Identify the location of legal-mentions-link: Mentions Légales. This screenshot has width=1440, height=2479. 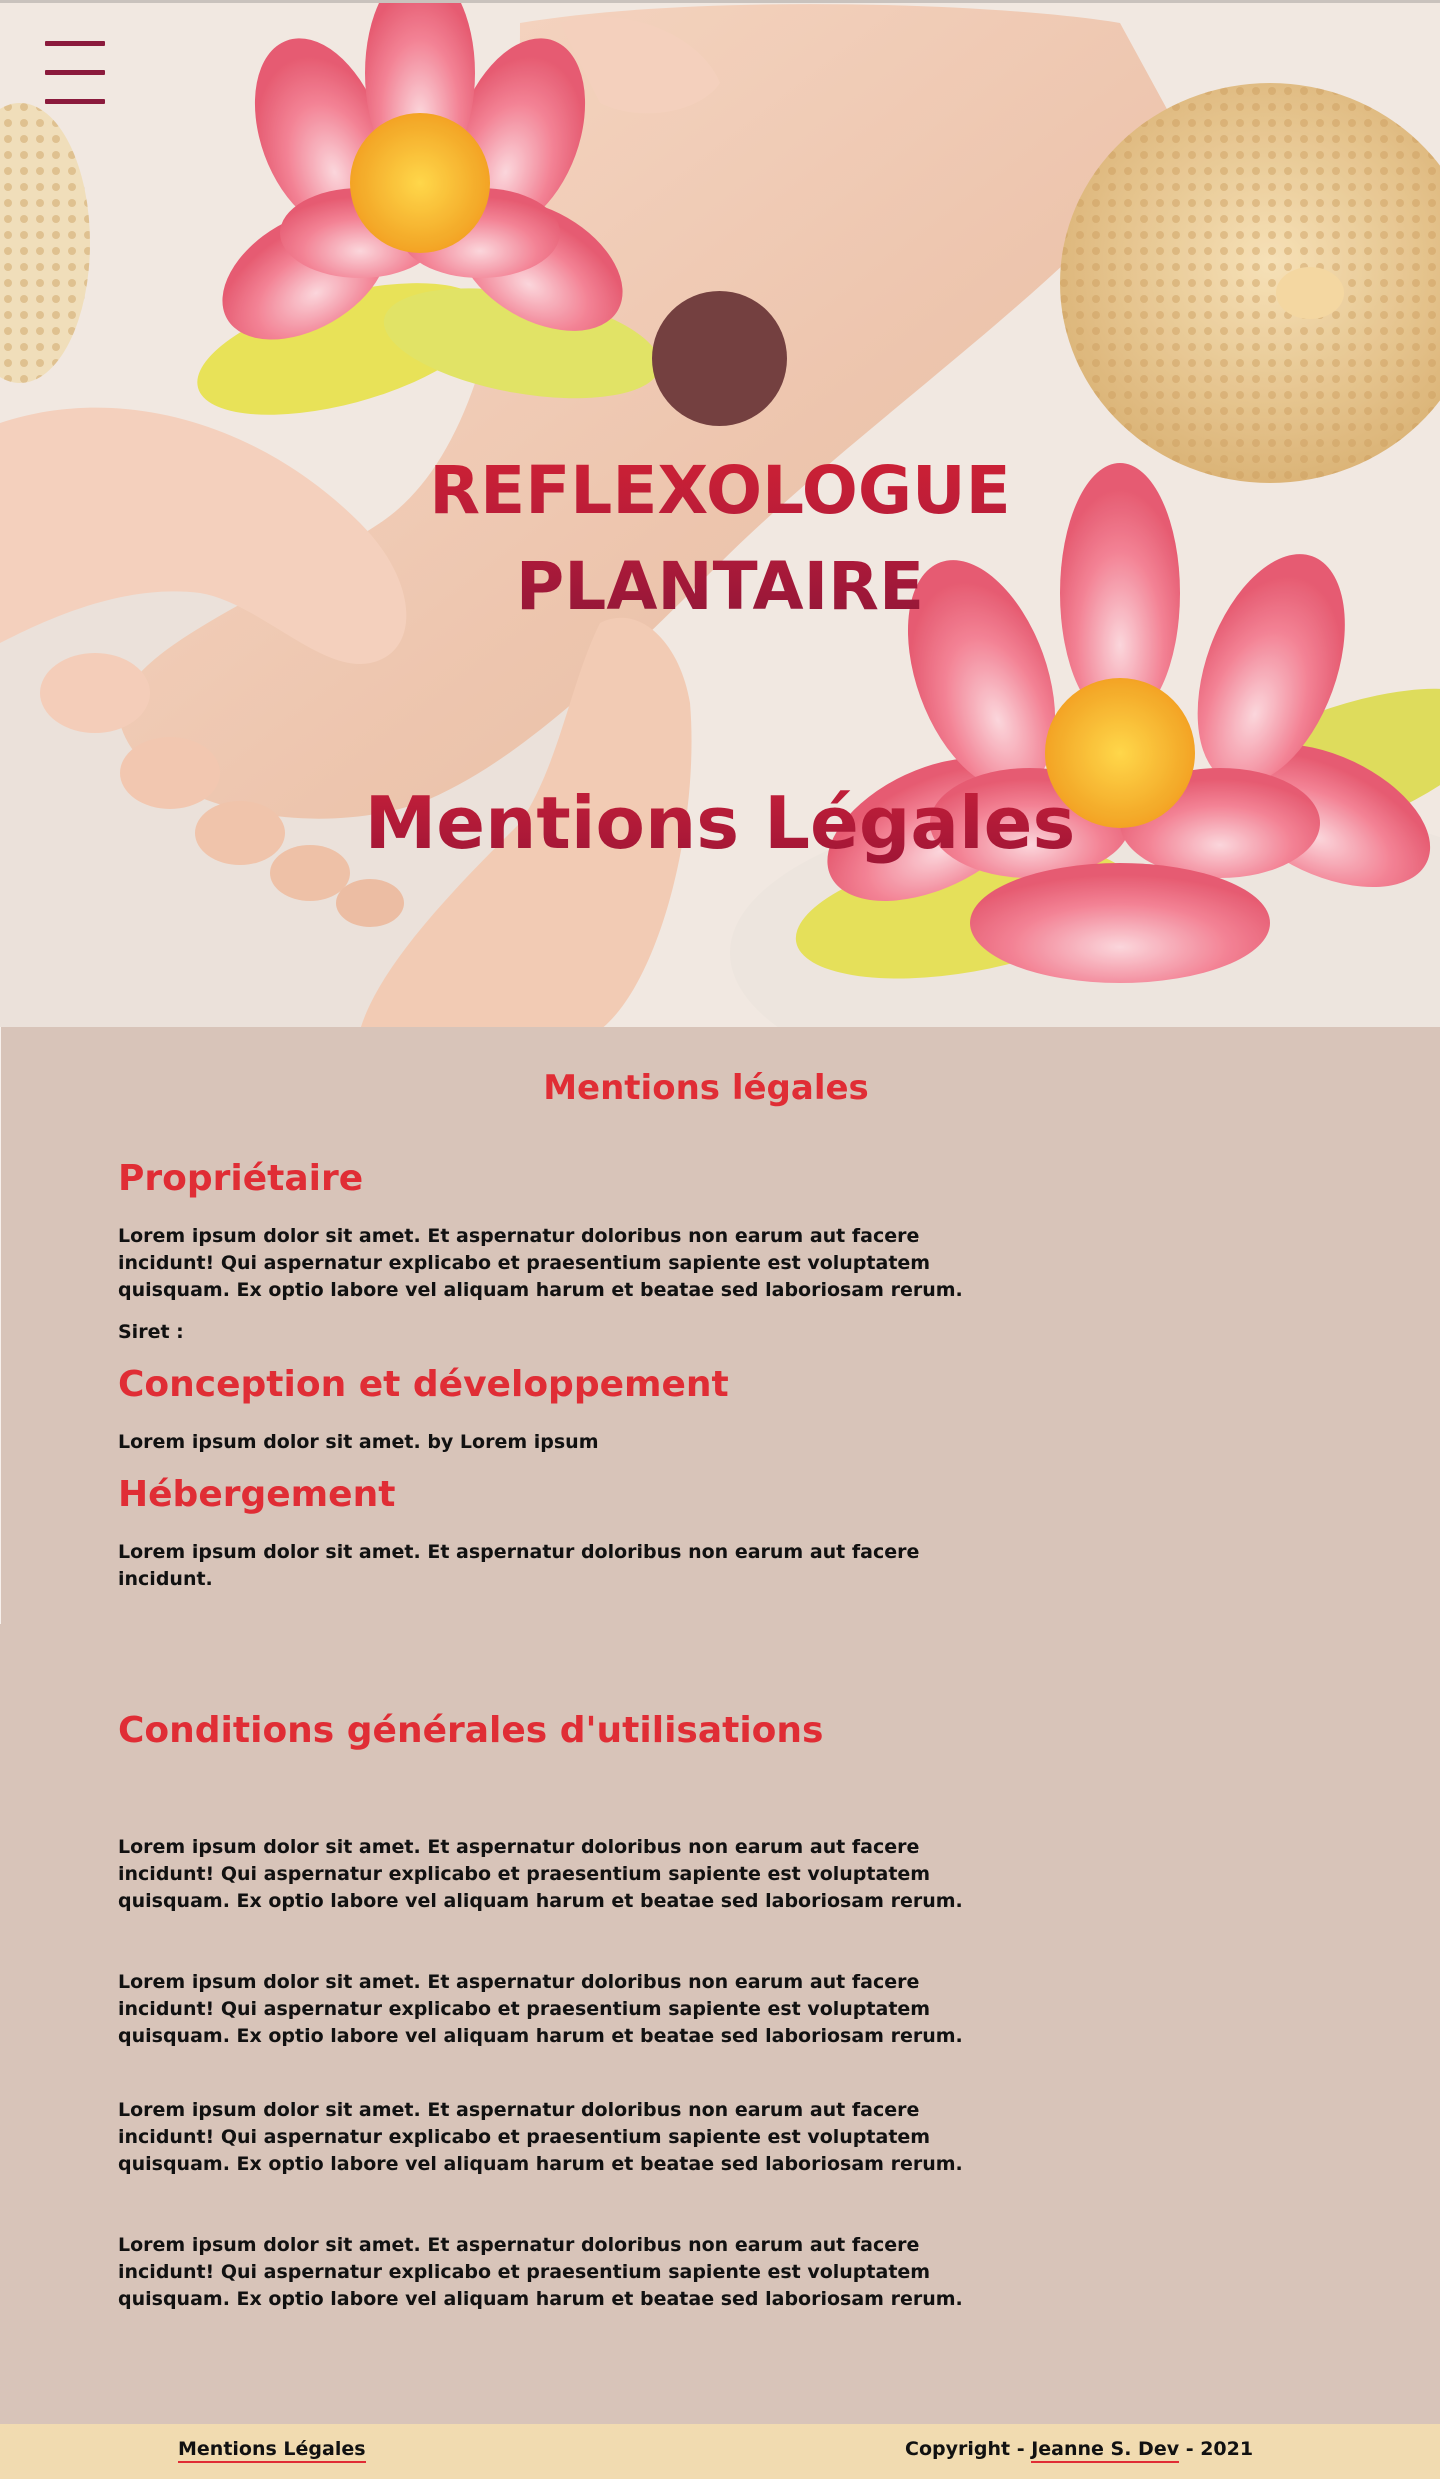
(272, 2450).